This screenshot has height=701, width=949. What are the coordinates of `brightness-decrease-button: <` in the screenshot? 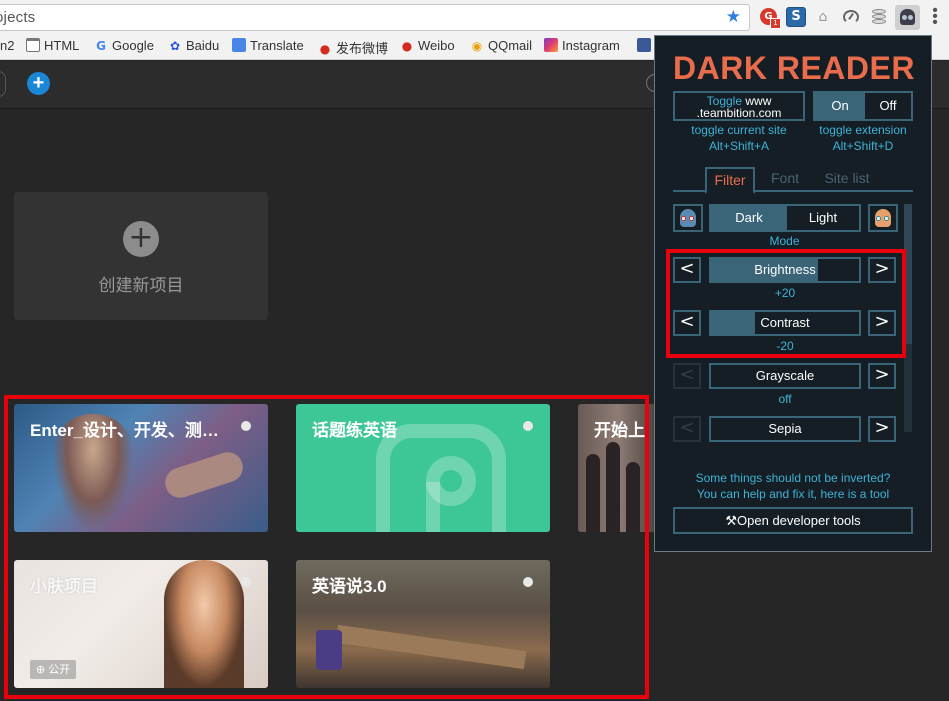 It's located at (687, 270).